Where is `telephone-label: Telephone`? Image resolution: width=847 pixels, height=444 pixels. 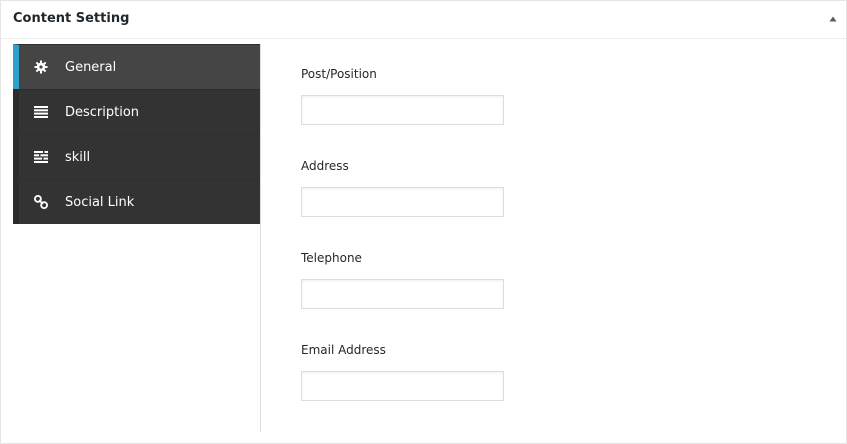 telephone-label: Telephone is located at coordinates (331, 258).